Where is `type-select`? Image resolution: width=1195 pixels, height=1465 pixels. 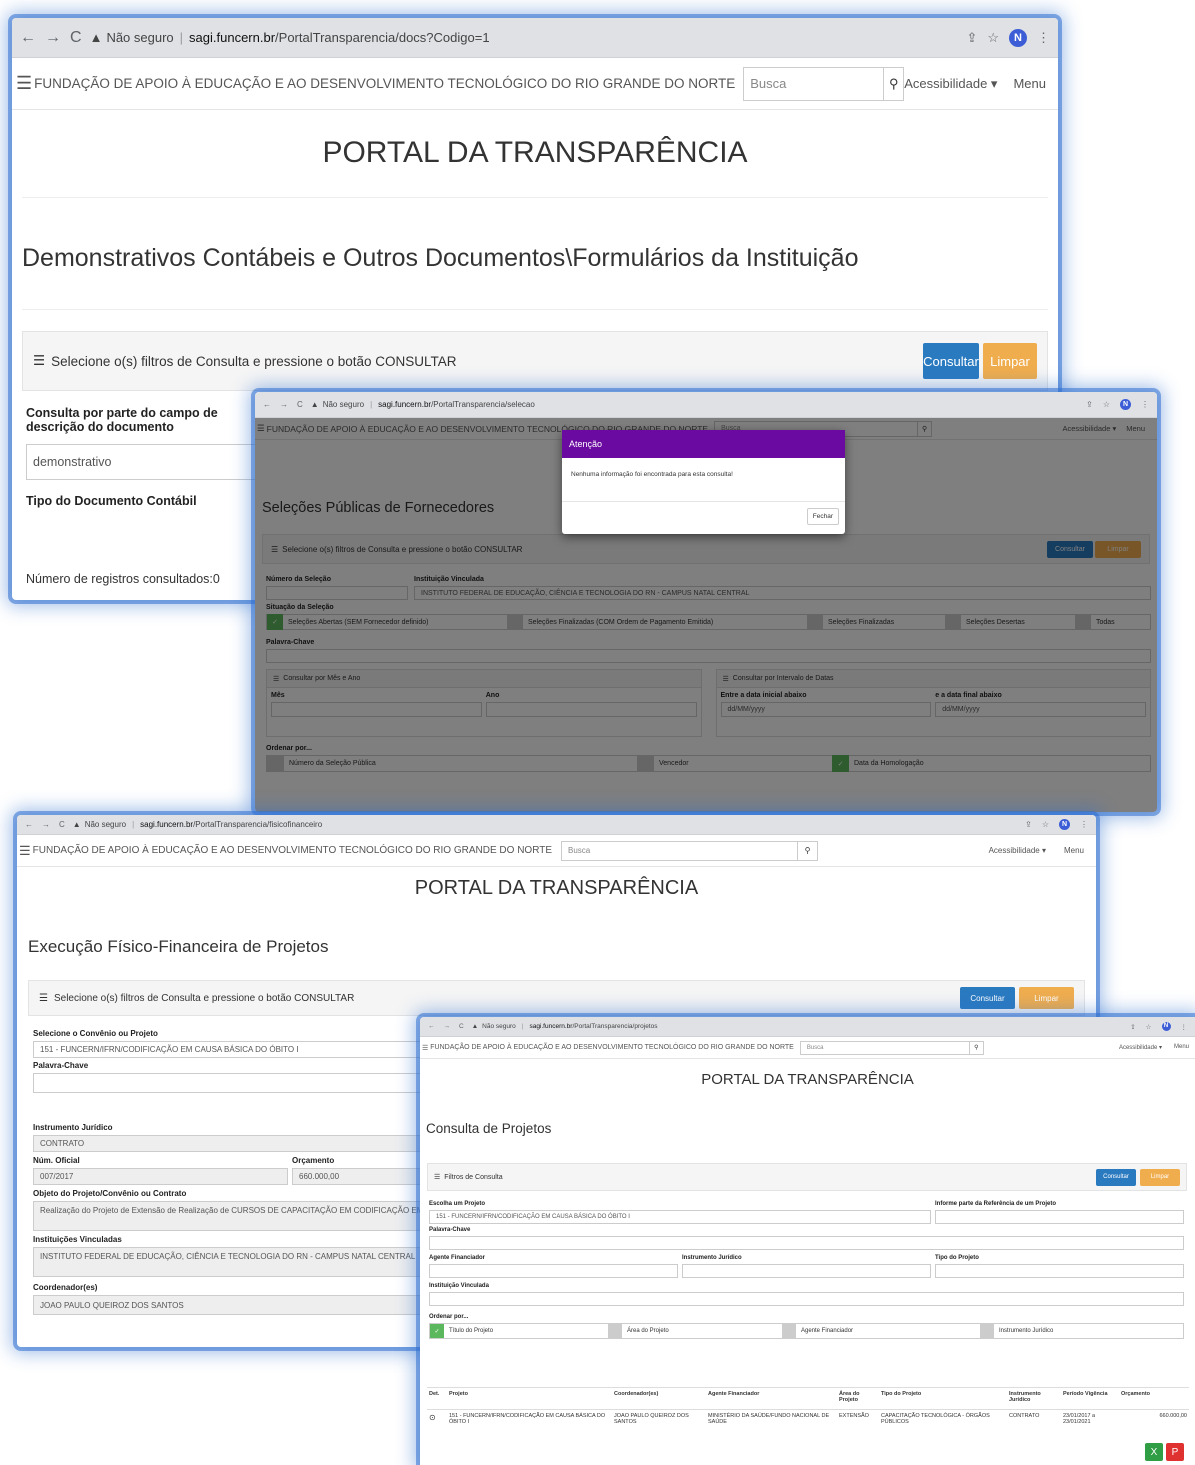 type-select is located at coordinates (1059, 1271).